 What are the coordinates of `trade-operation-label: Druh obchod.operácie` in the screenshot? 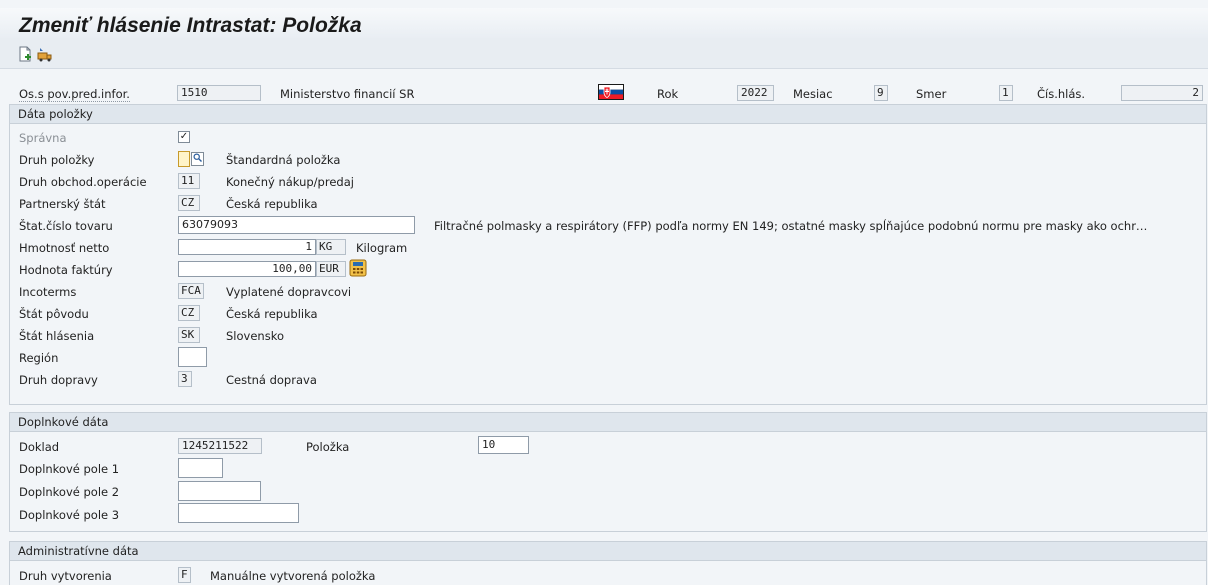 It's located at (83, 182).